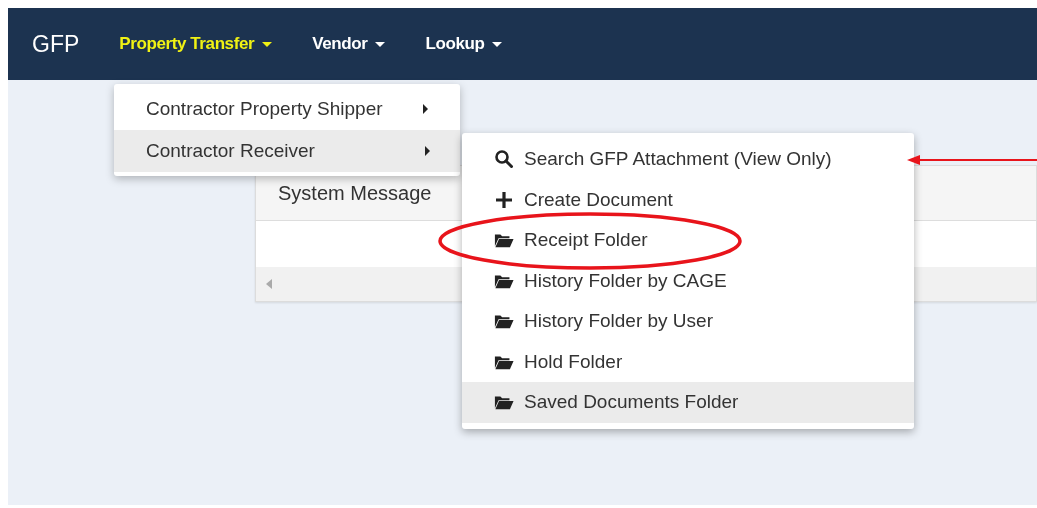 This screenshot has height=508, width=1037. I want to click on menu-item: Hold Folder, so click(688, 361).